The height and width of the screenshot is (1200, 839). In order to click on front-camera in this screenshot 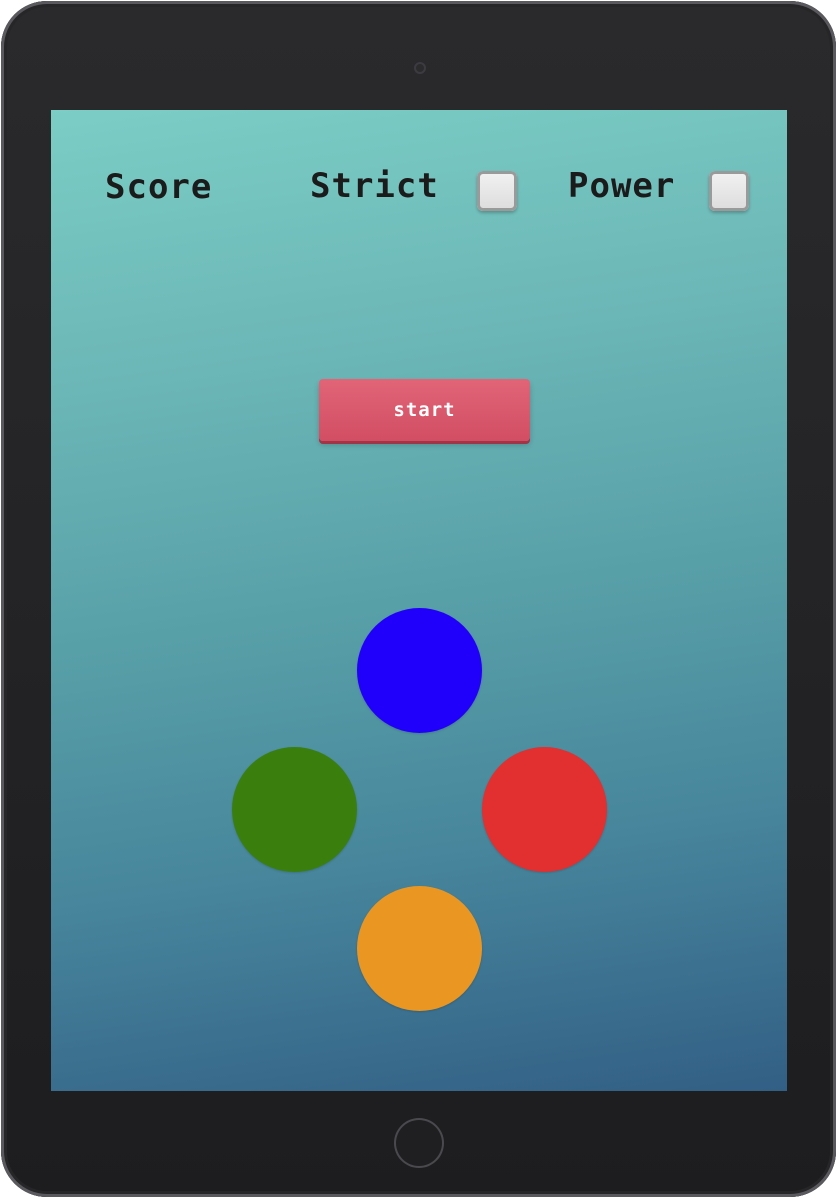, I will do `click(420, 68)`.